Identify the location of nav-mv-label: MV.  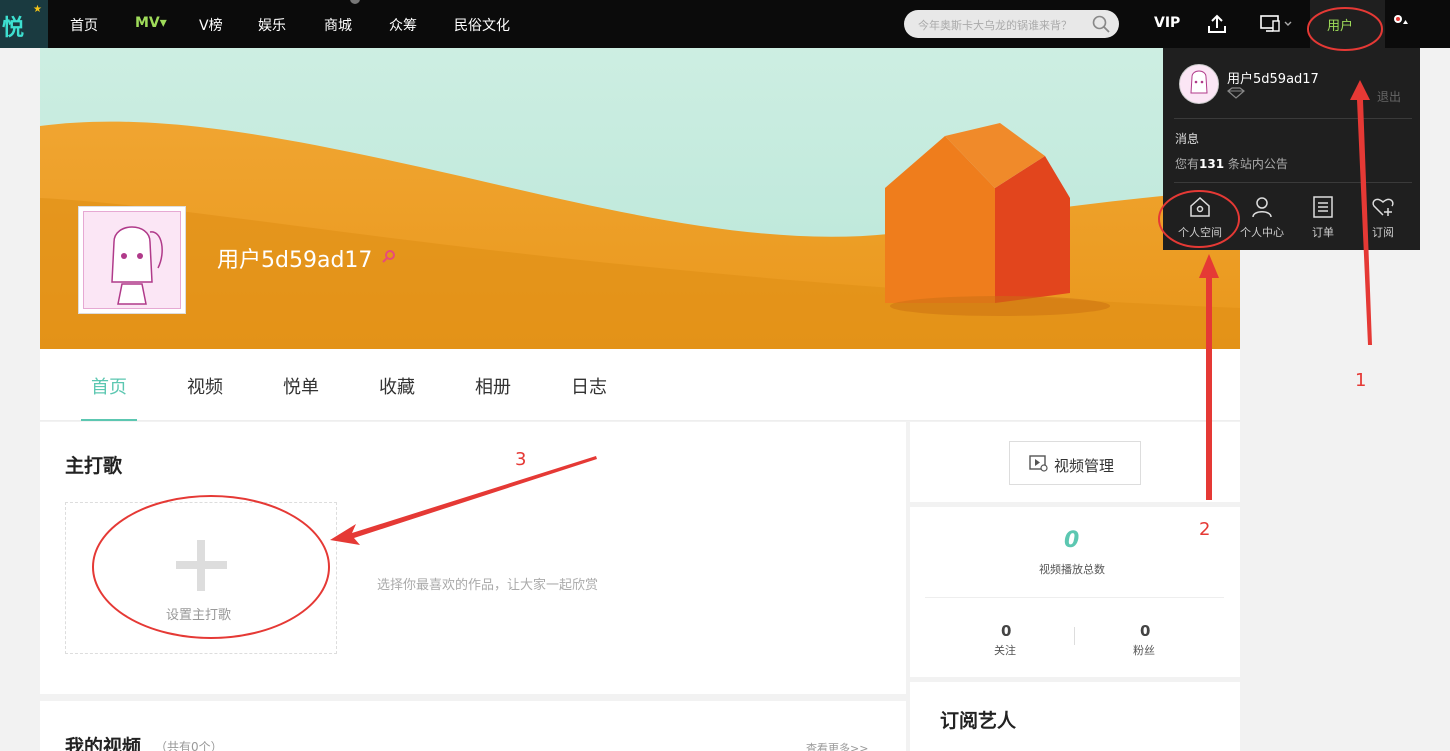
(147, 23).